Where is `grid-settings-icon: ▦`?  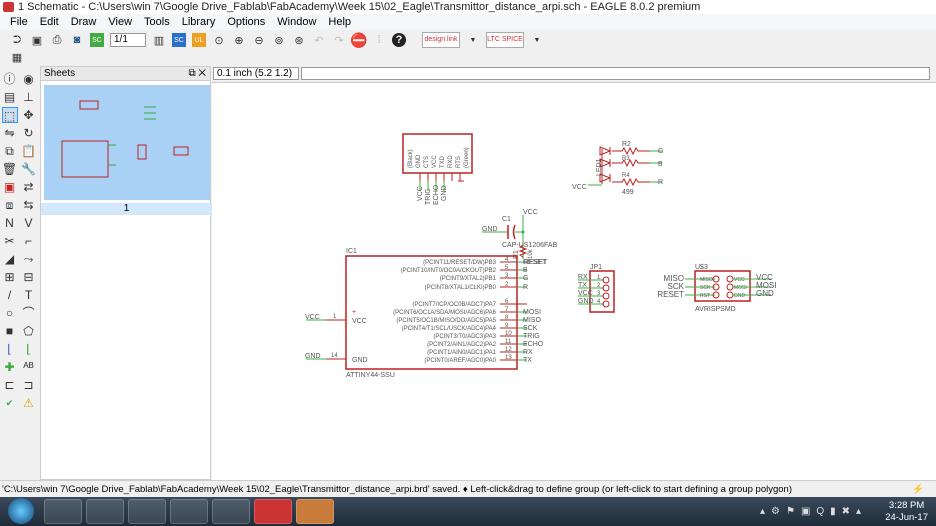
grid-settings-icon: ▦ is located at coordinates (17, 57).